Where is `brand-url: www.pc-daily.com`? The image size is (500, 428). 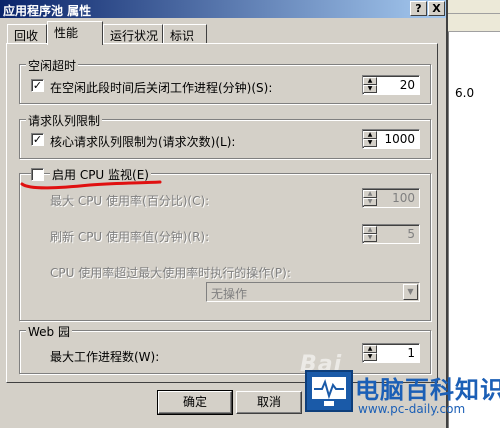
brand-url: www.pc-daily.com is located at coordinates (412, 409).